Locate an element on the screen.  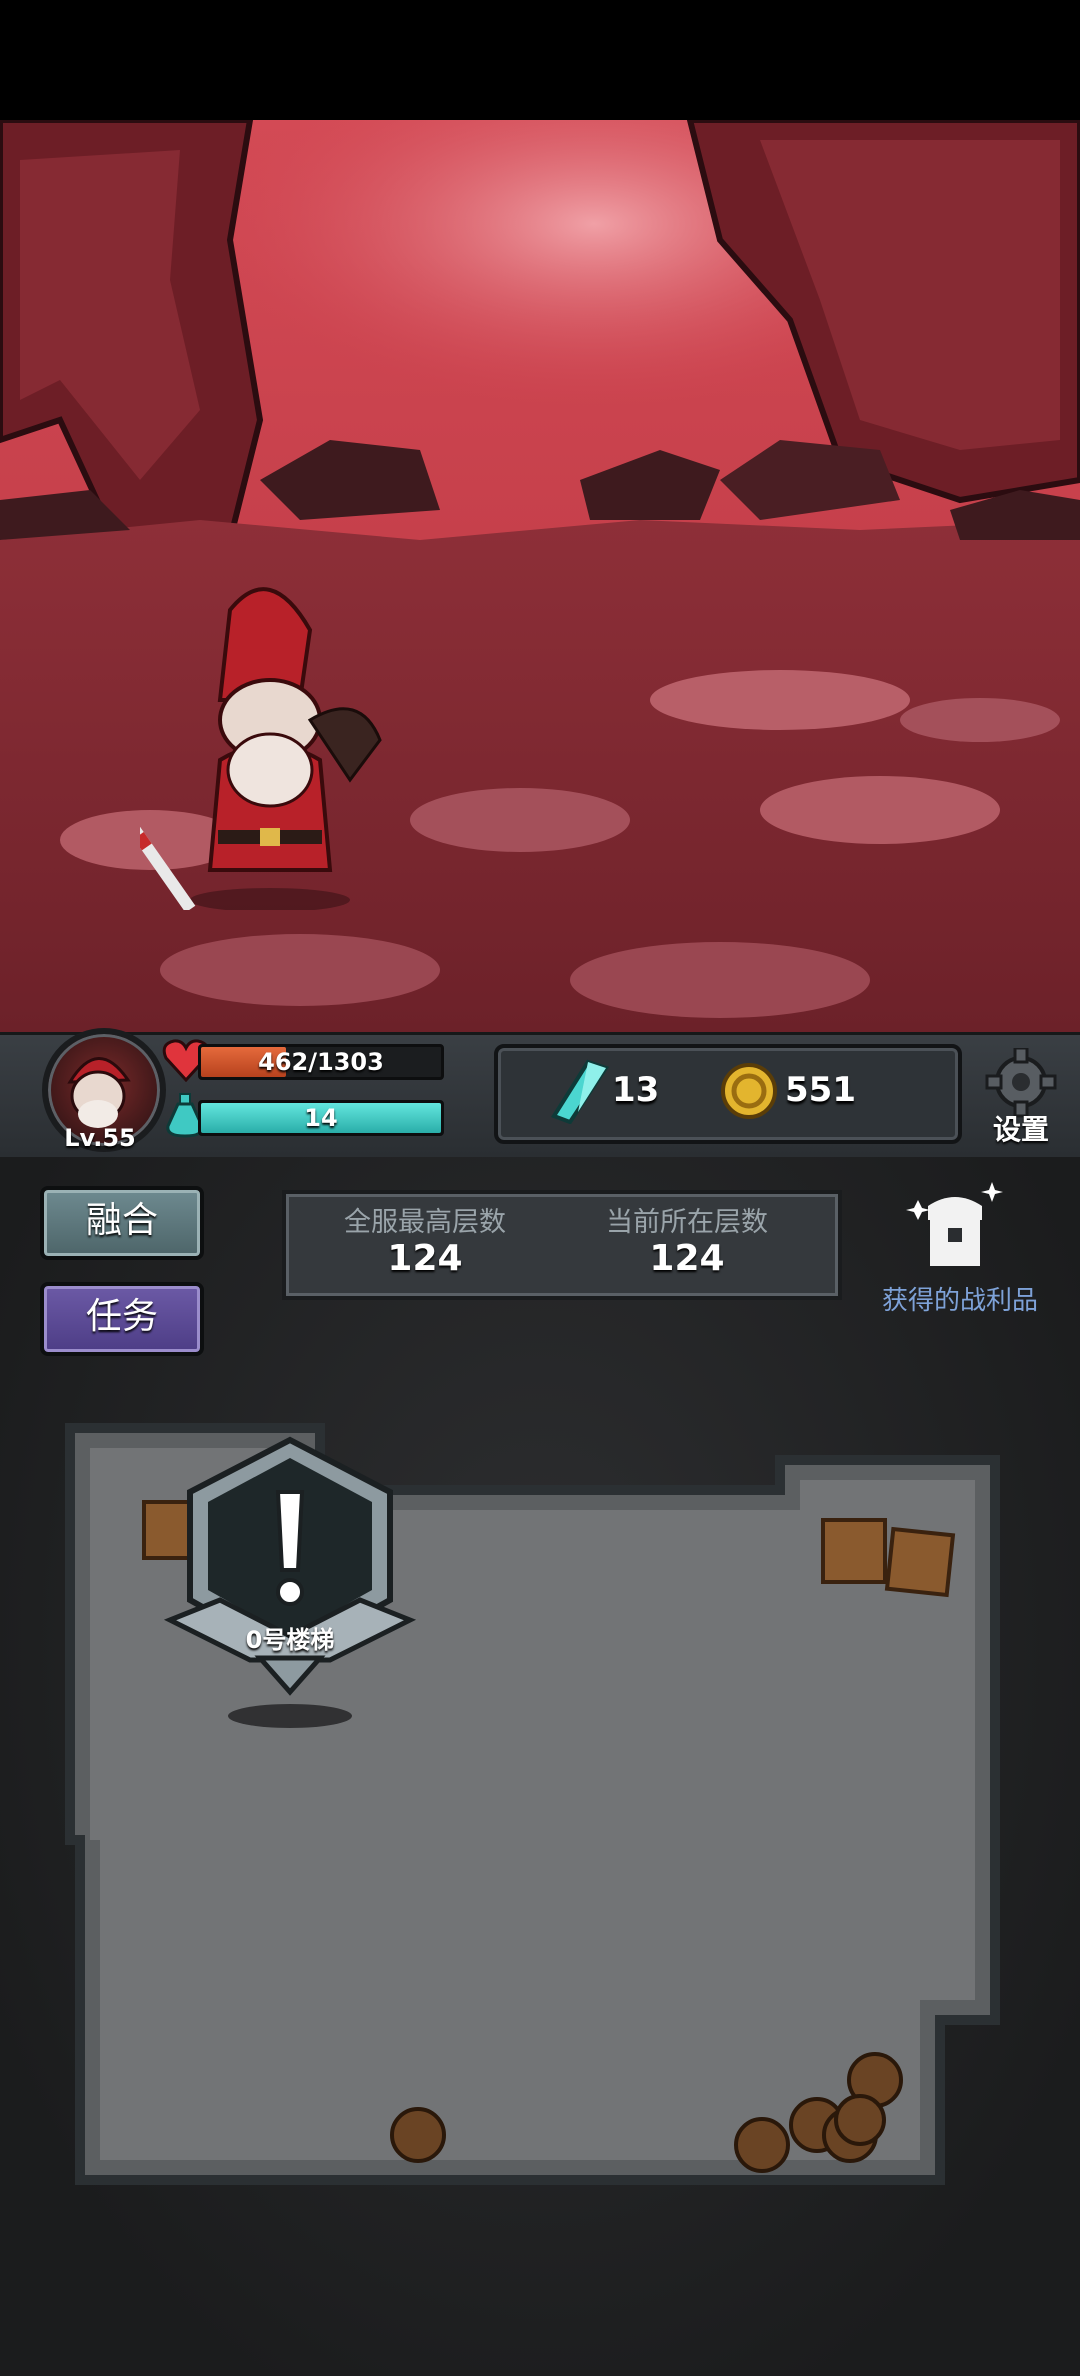
gnome-portrait-icon is located at coordinates (99, 1092).